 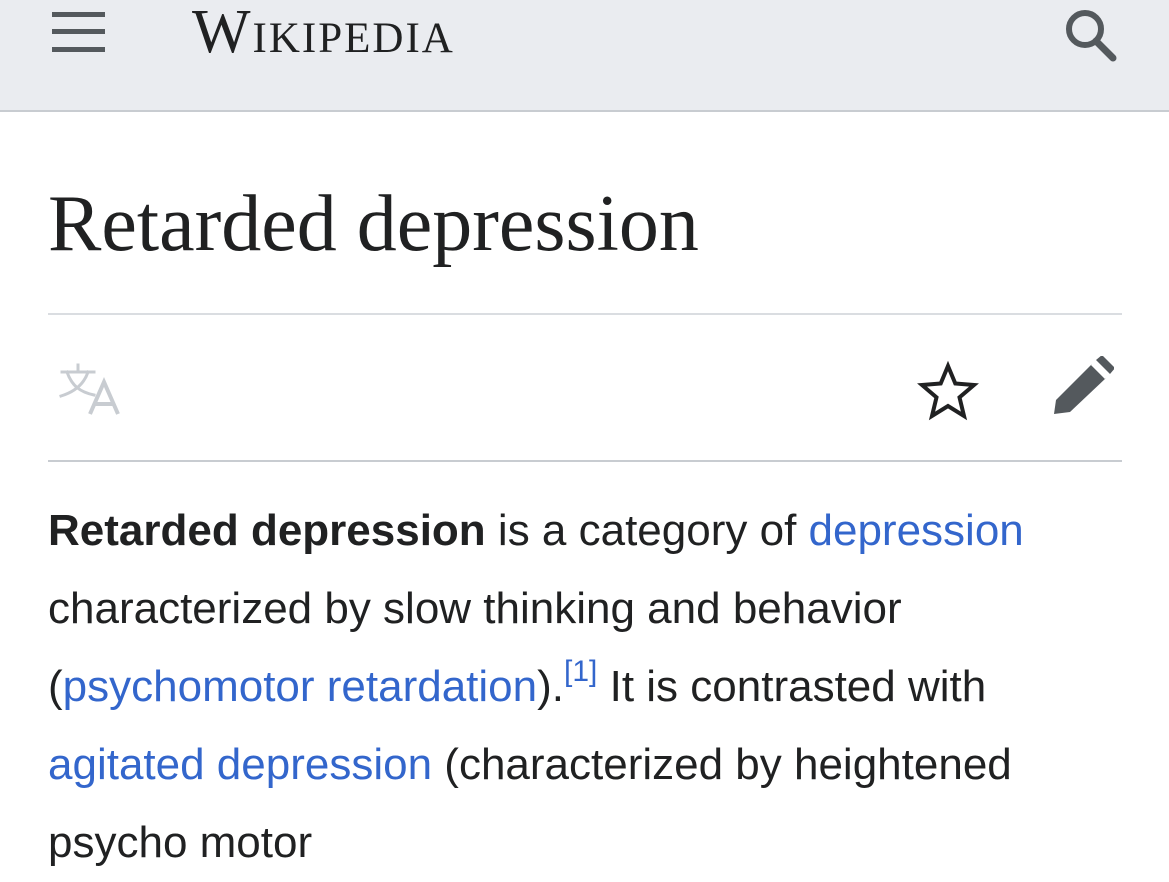 I want to click on watch-star-button, so click(x=948, y=391).